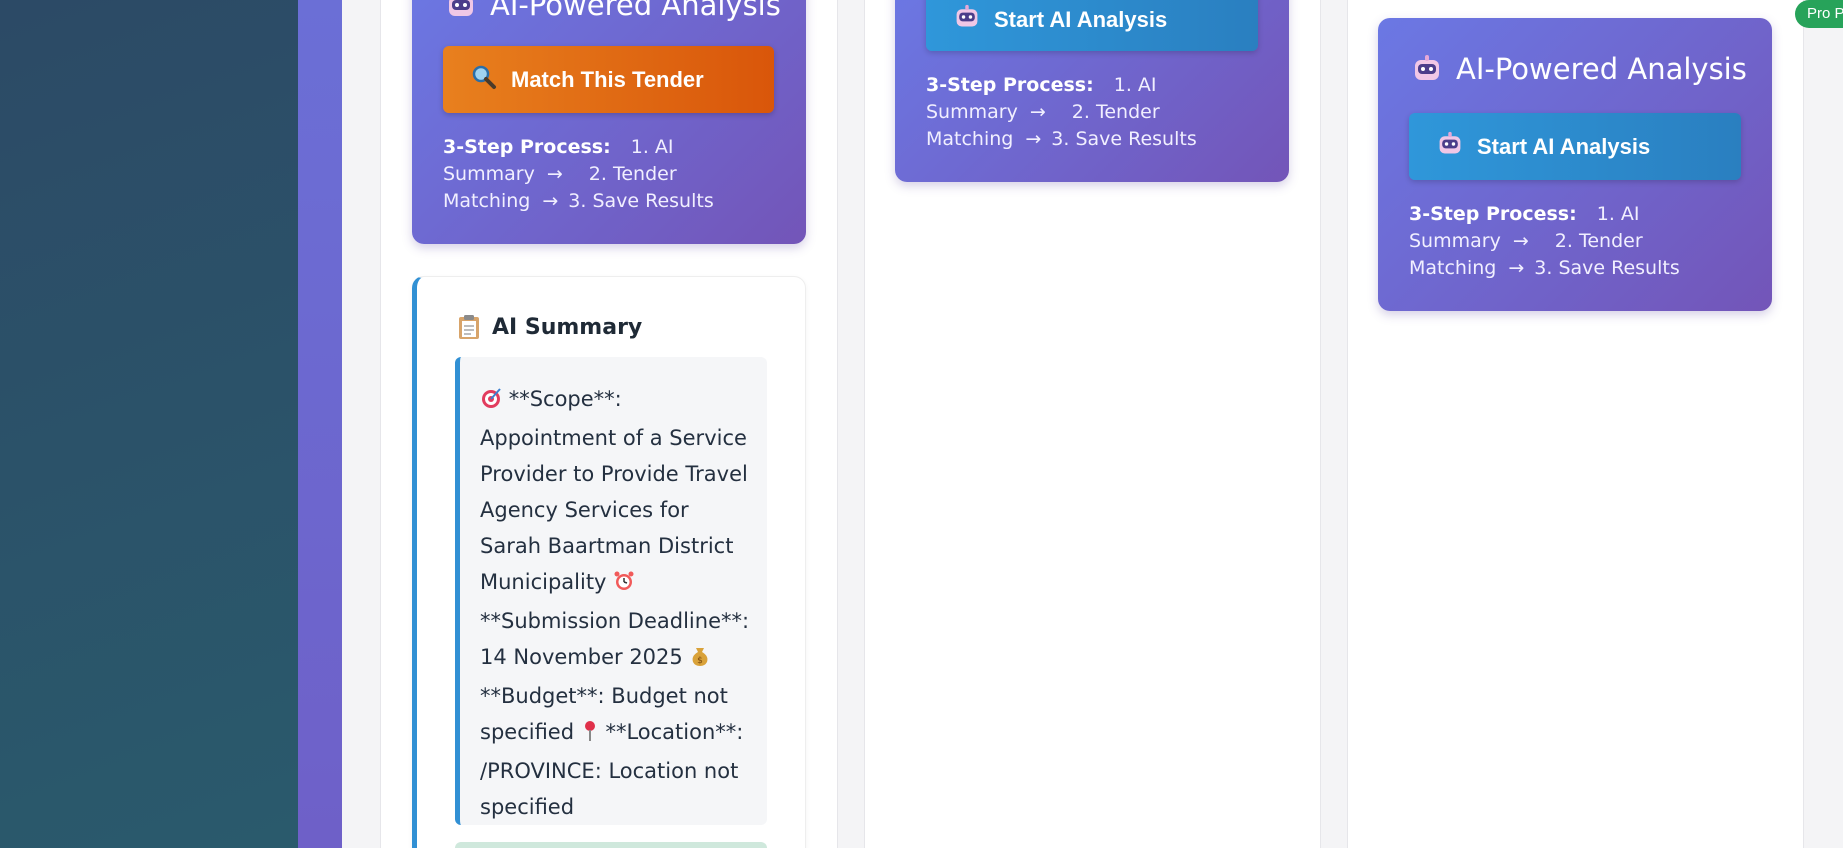  I want to click on plan-badge: Pro Plan, so click(1819, 14).